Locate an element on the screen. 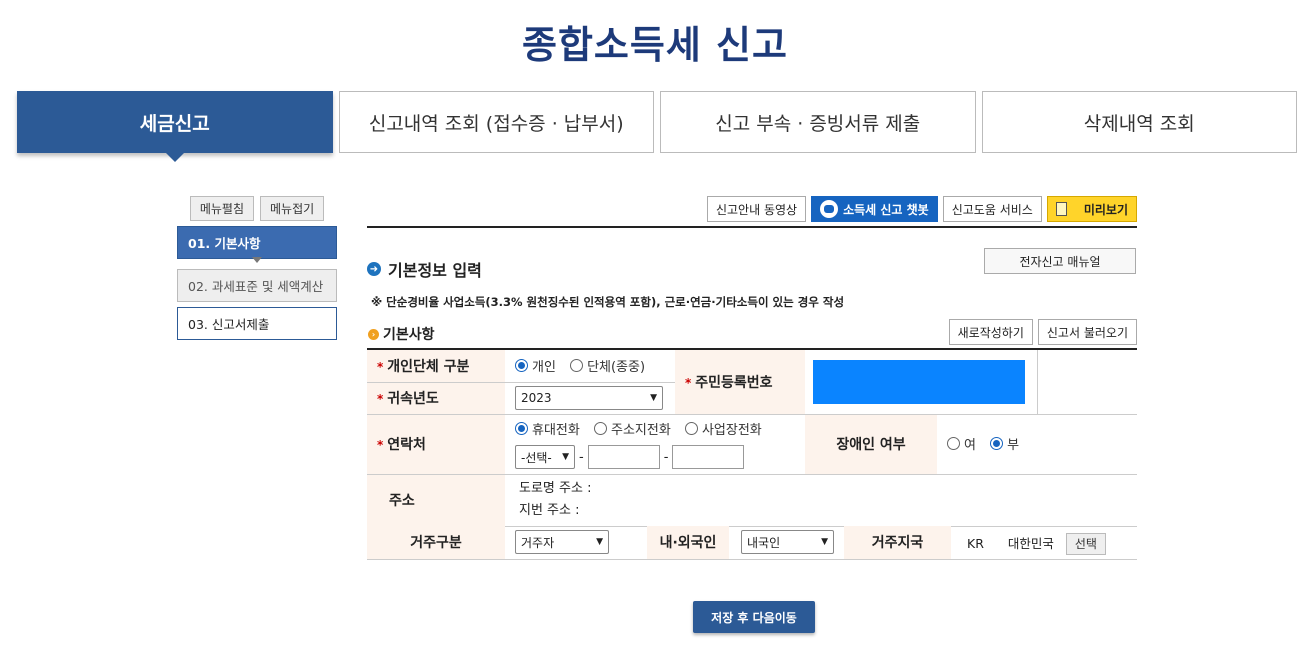  disabled-label-cell: 장애인 여부 is located at coordinates (871, 444).